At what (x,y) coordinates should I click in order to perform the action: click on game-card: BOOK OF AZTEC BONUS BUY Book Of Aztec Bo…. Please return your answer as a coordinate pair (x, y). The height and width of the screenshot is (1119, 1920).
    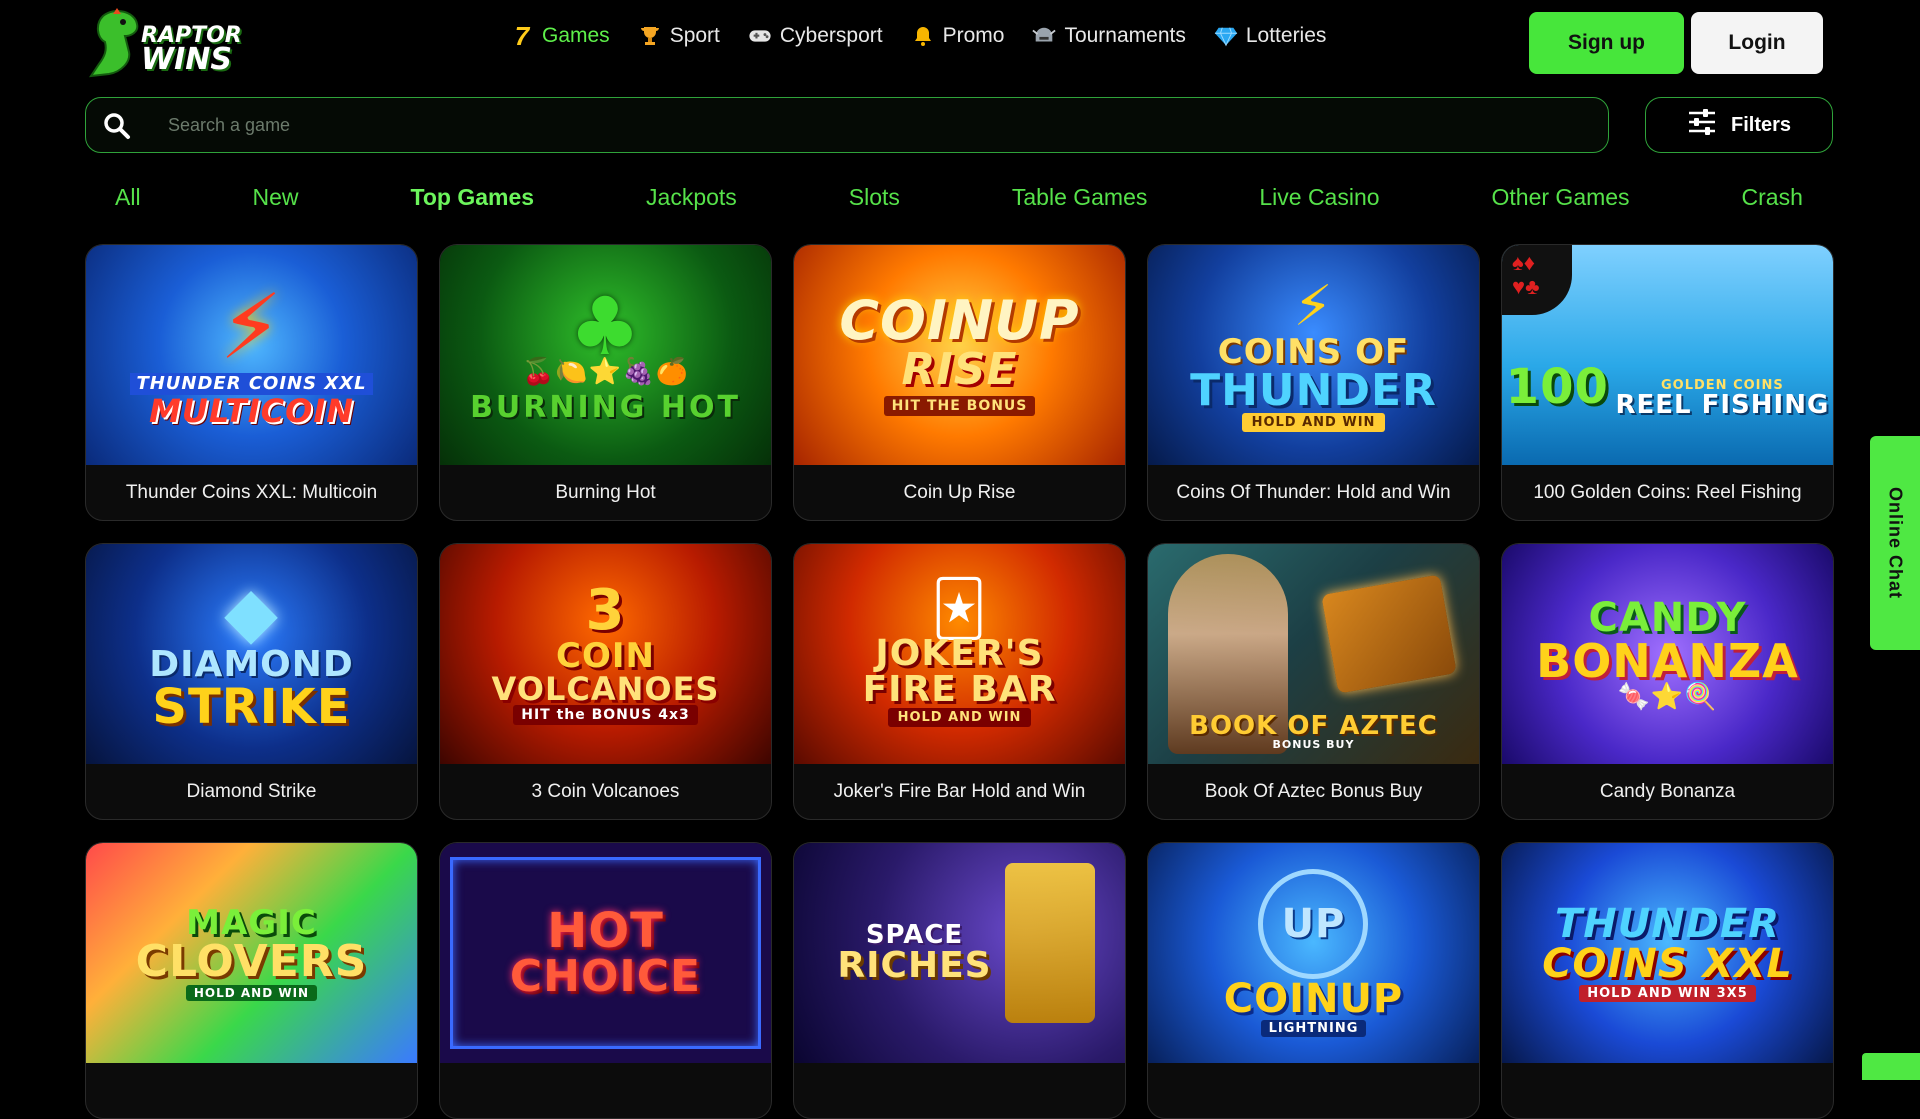
    Looking at the image, I should click on (1313, 681).